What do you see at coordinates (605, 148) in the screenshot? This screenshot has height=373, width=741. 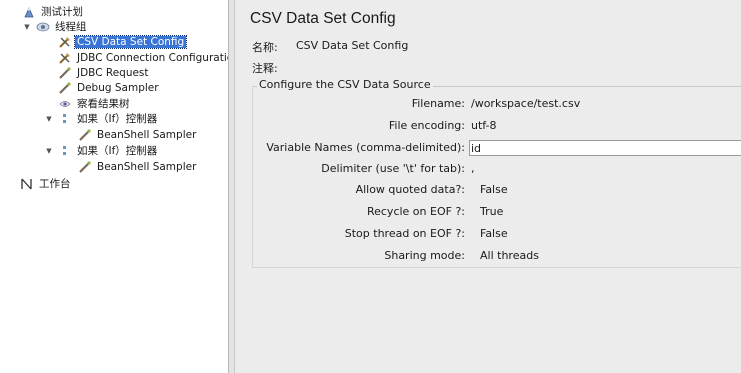 I see `variable-names-input: id` at bounding box center [605, 148].